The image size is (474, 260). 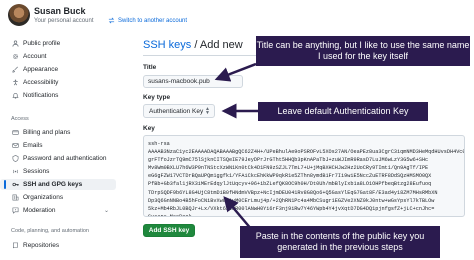 I want to click on title-label: Title, so click(x=150, y=67).